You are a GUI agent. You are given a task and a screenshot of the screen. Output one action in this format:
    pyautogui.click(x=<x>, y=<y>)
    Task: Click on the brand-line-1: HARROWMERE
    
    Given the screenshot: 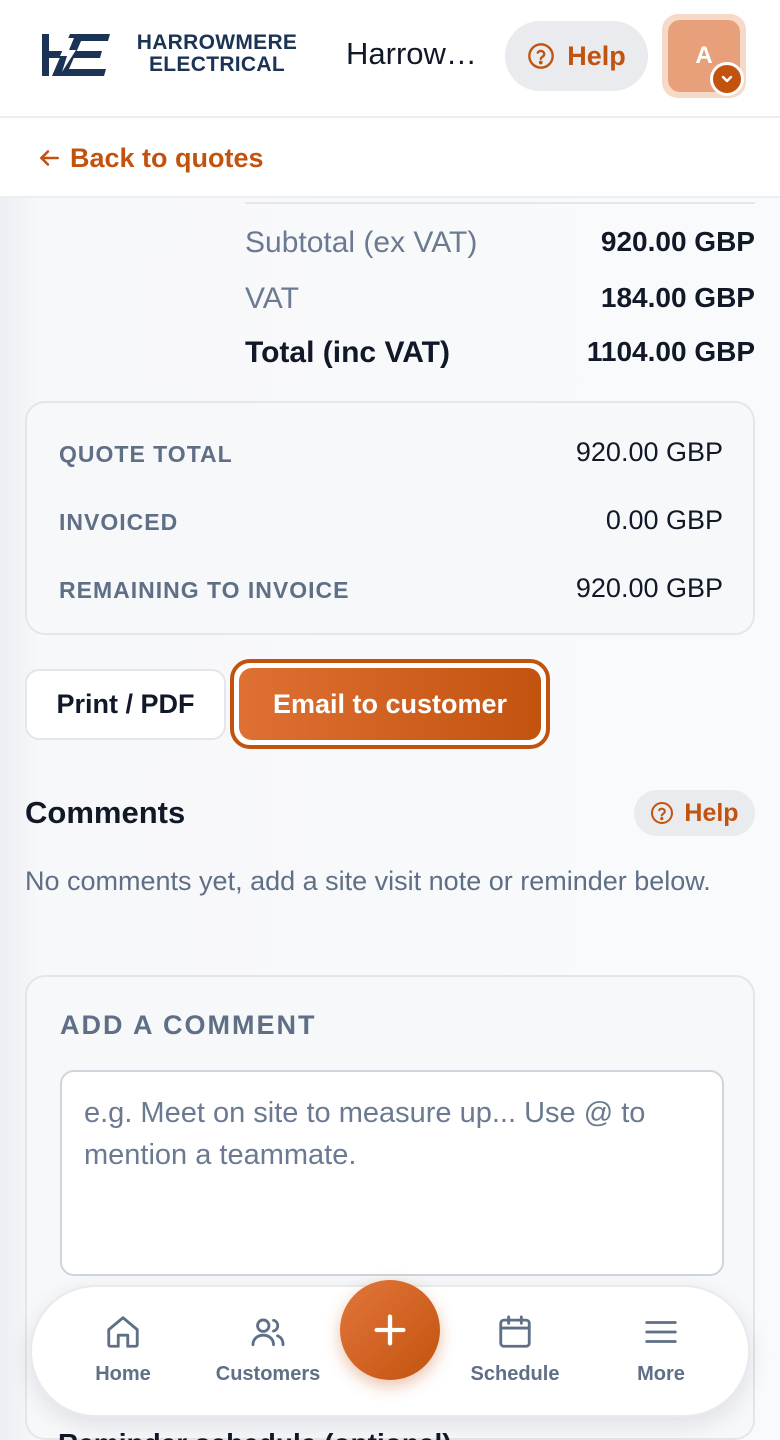 What is the action you would take?
    pyautogui.click(x=217, y=42)
    